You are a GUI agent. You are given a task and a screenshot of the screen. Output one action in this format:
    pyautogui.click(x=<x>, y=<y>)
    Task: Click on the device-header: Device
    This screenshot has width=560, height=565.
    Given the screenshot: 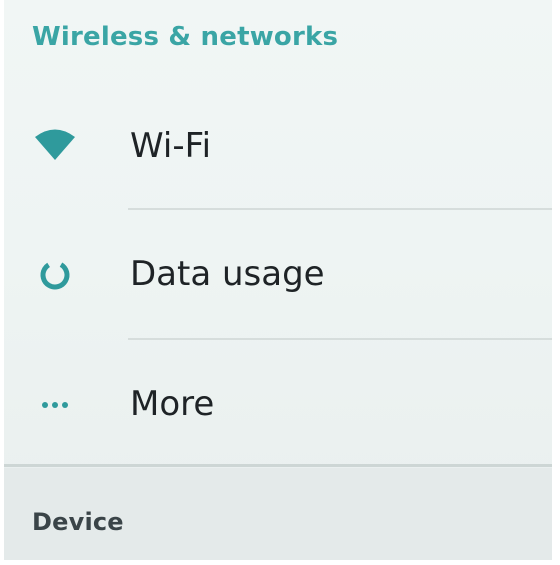 What is the action you would take?
    pyautogui.click(x=78, y=522)
    